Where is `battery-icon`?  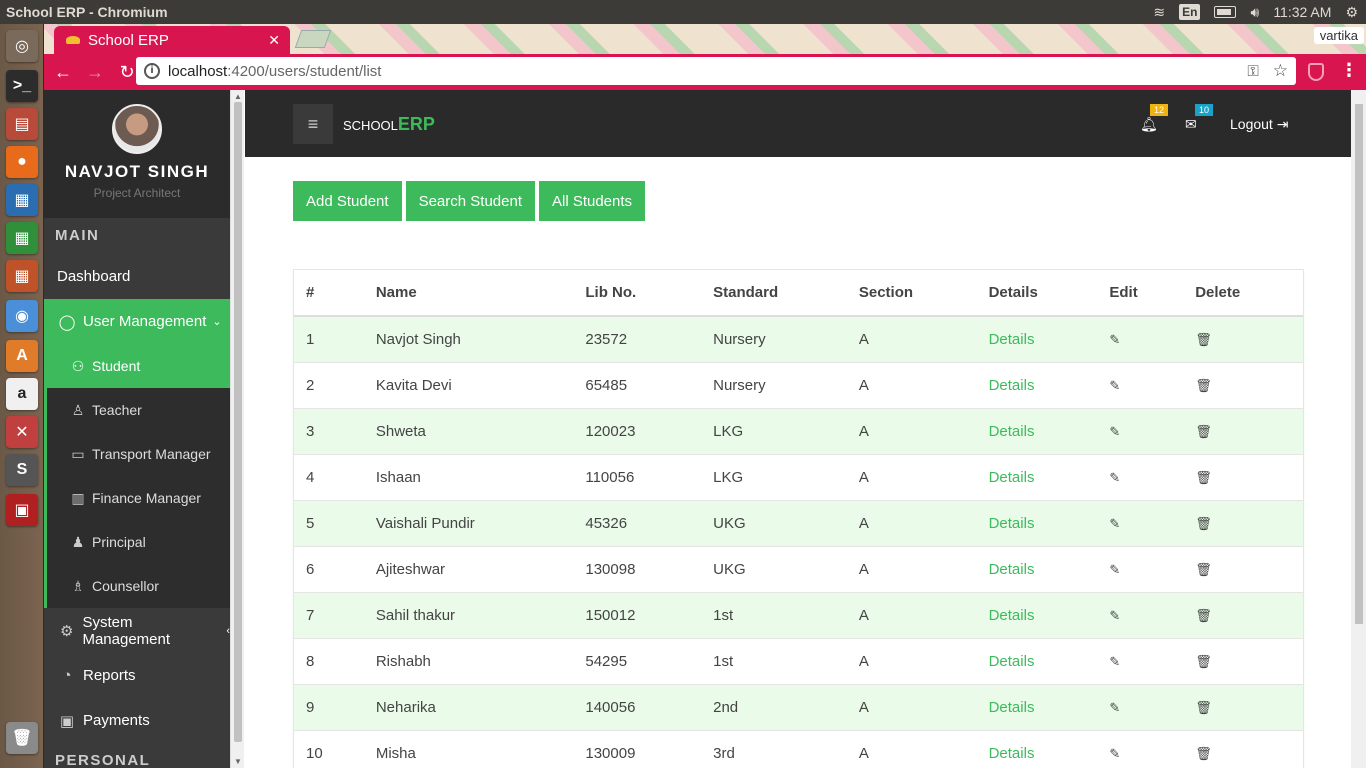
battery-icon is located at coordinates (1225, 12).